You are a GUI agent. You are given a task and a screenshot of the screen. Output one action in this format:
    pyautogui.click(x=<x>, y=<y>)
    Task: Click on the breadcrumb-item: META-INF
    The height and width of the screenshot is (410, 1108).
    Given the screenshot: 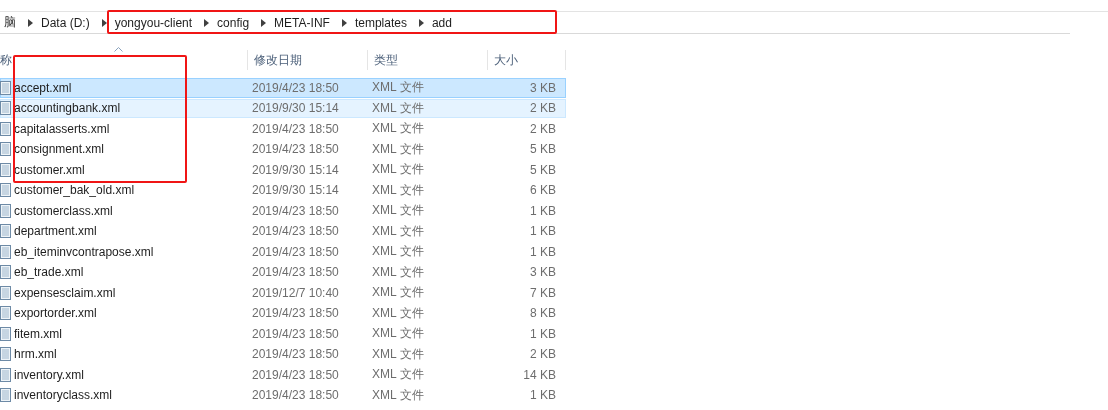 What is the action you would take?
    pyautogui.click(x=302, y=22)
    